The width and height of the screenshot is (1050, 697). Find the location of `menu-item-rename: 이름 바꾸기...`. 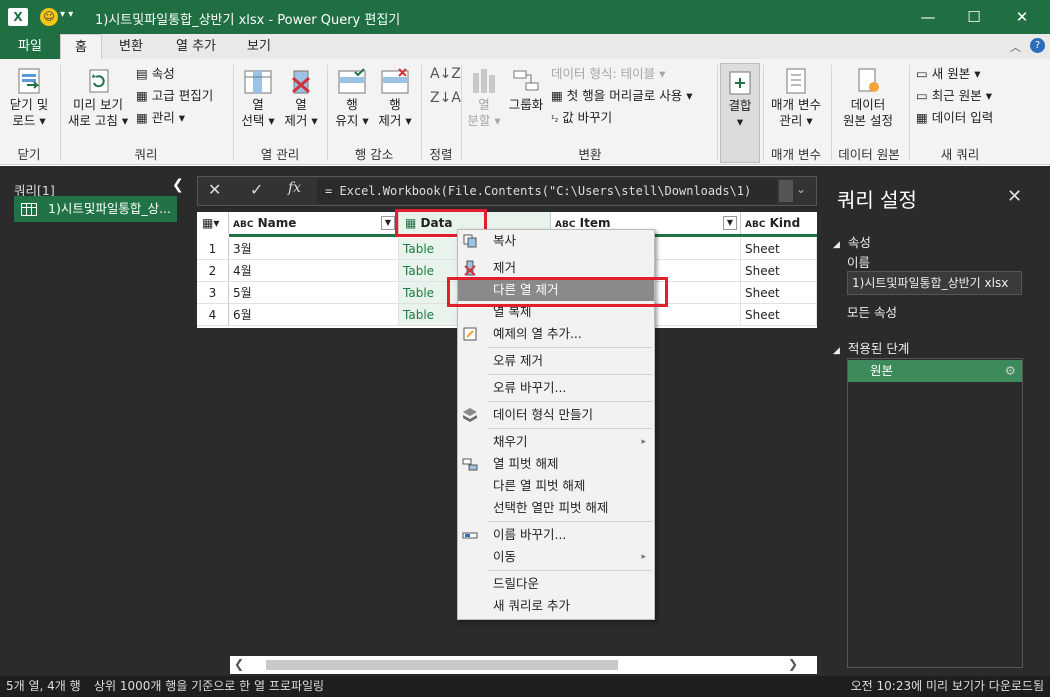

menu-item-rename: 이름 바꾸기... is located at coordinates (556, 535).